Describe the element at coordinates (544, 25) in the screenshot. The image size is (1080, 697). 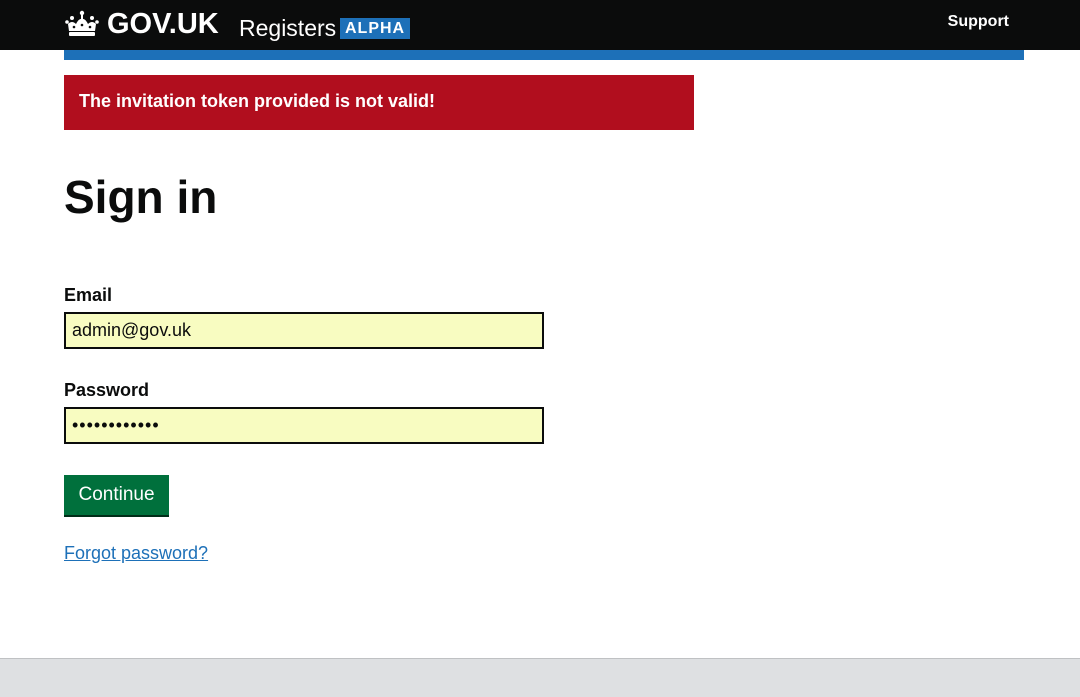
I see `header-container: GOV.UK Registers ALPHA Support` at that location.